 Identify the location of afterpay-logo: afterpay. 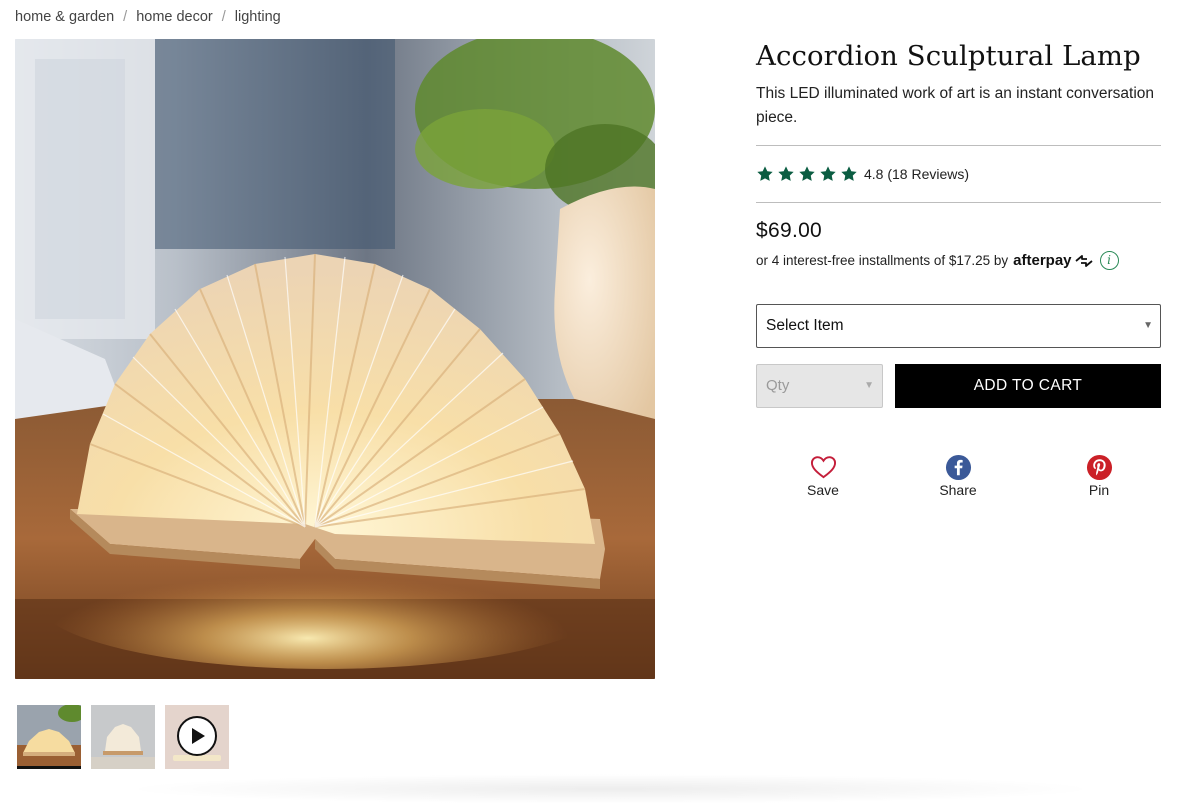
(1053, 260).